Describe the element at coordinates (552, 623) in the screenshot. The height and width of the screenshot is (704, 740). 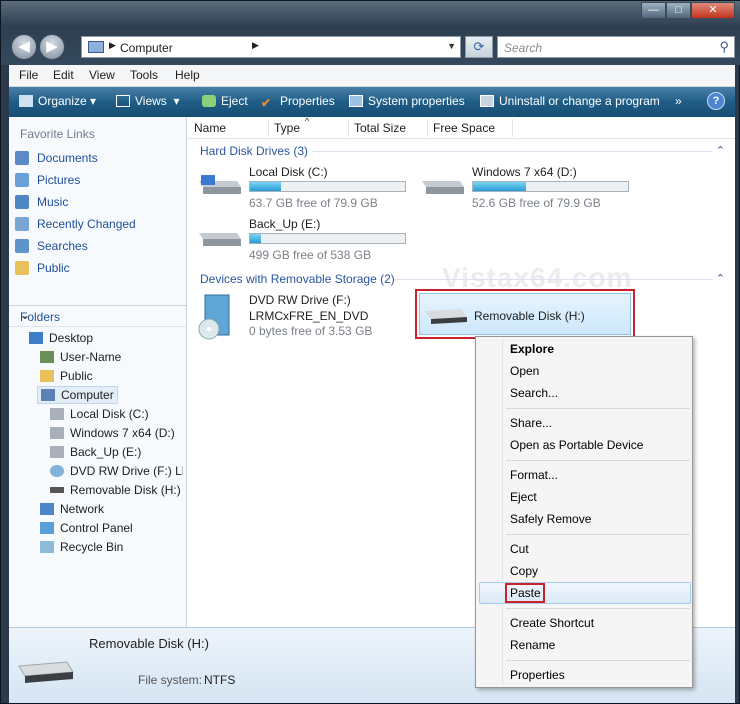
I see `menu-create-shortcut: Create Shortcut` at that location.